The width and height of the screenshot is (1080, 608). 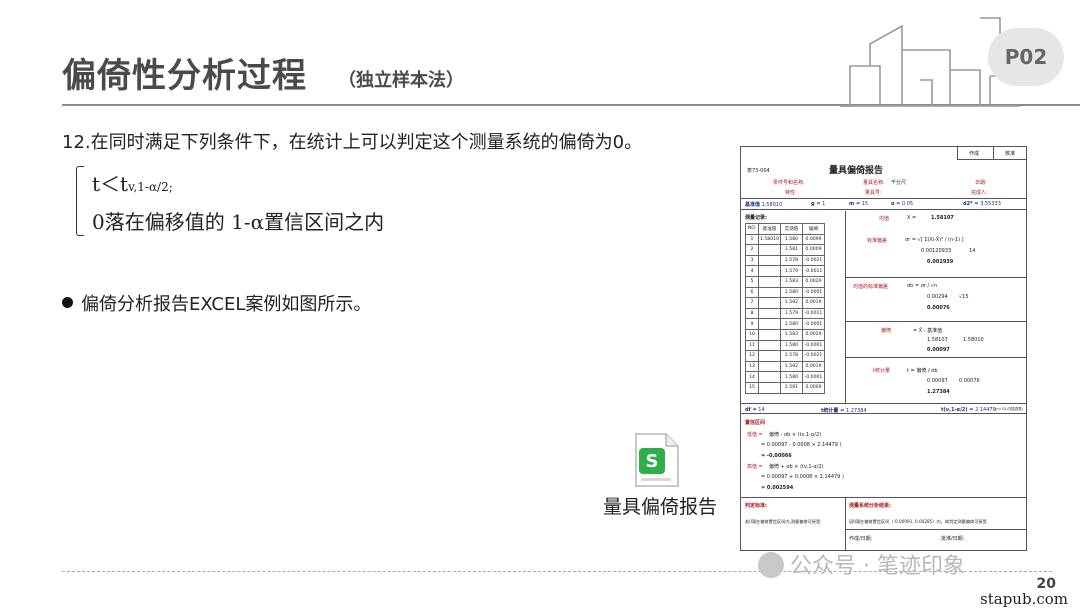 I want to click on table-row: 11 1.580 -0.0001, so click(x=785, y=345).